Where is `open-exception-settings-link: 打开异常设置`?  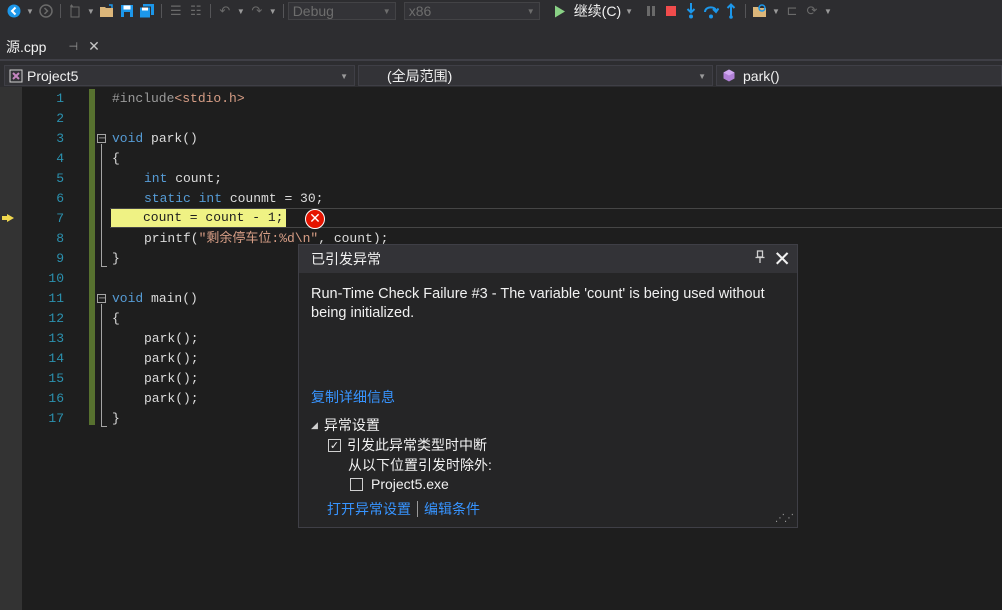
open-exception-settings-link: 打开异常设置 is located at coordinates (369, 509).